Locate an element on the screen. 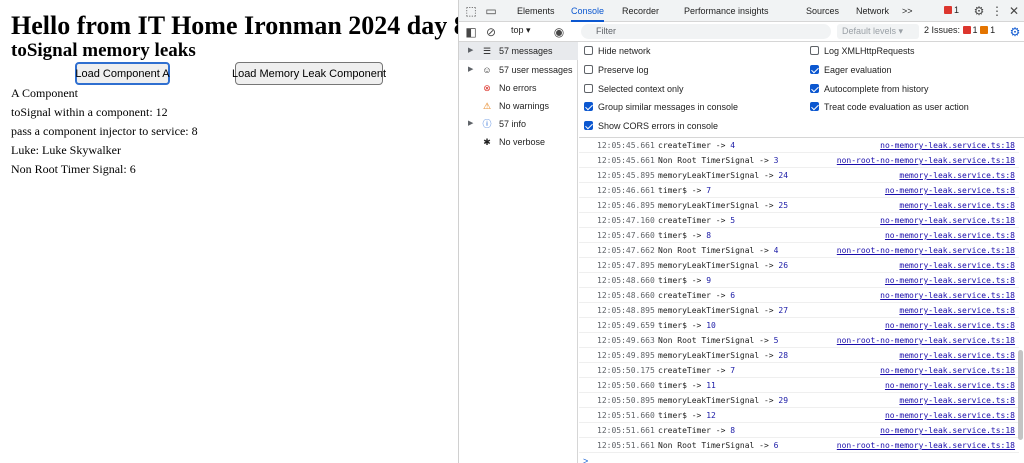  log-timestamp: 12:05:46.895 is located at coordinates (626, 205).